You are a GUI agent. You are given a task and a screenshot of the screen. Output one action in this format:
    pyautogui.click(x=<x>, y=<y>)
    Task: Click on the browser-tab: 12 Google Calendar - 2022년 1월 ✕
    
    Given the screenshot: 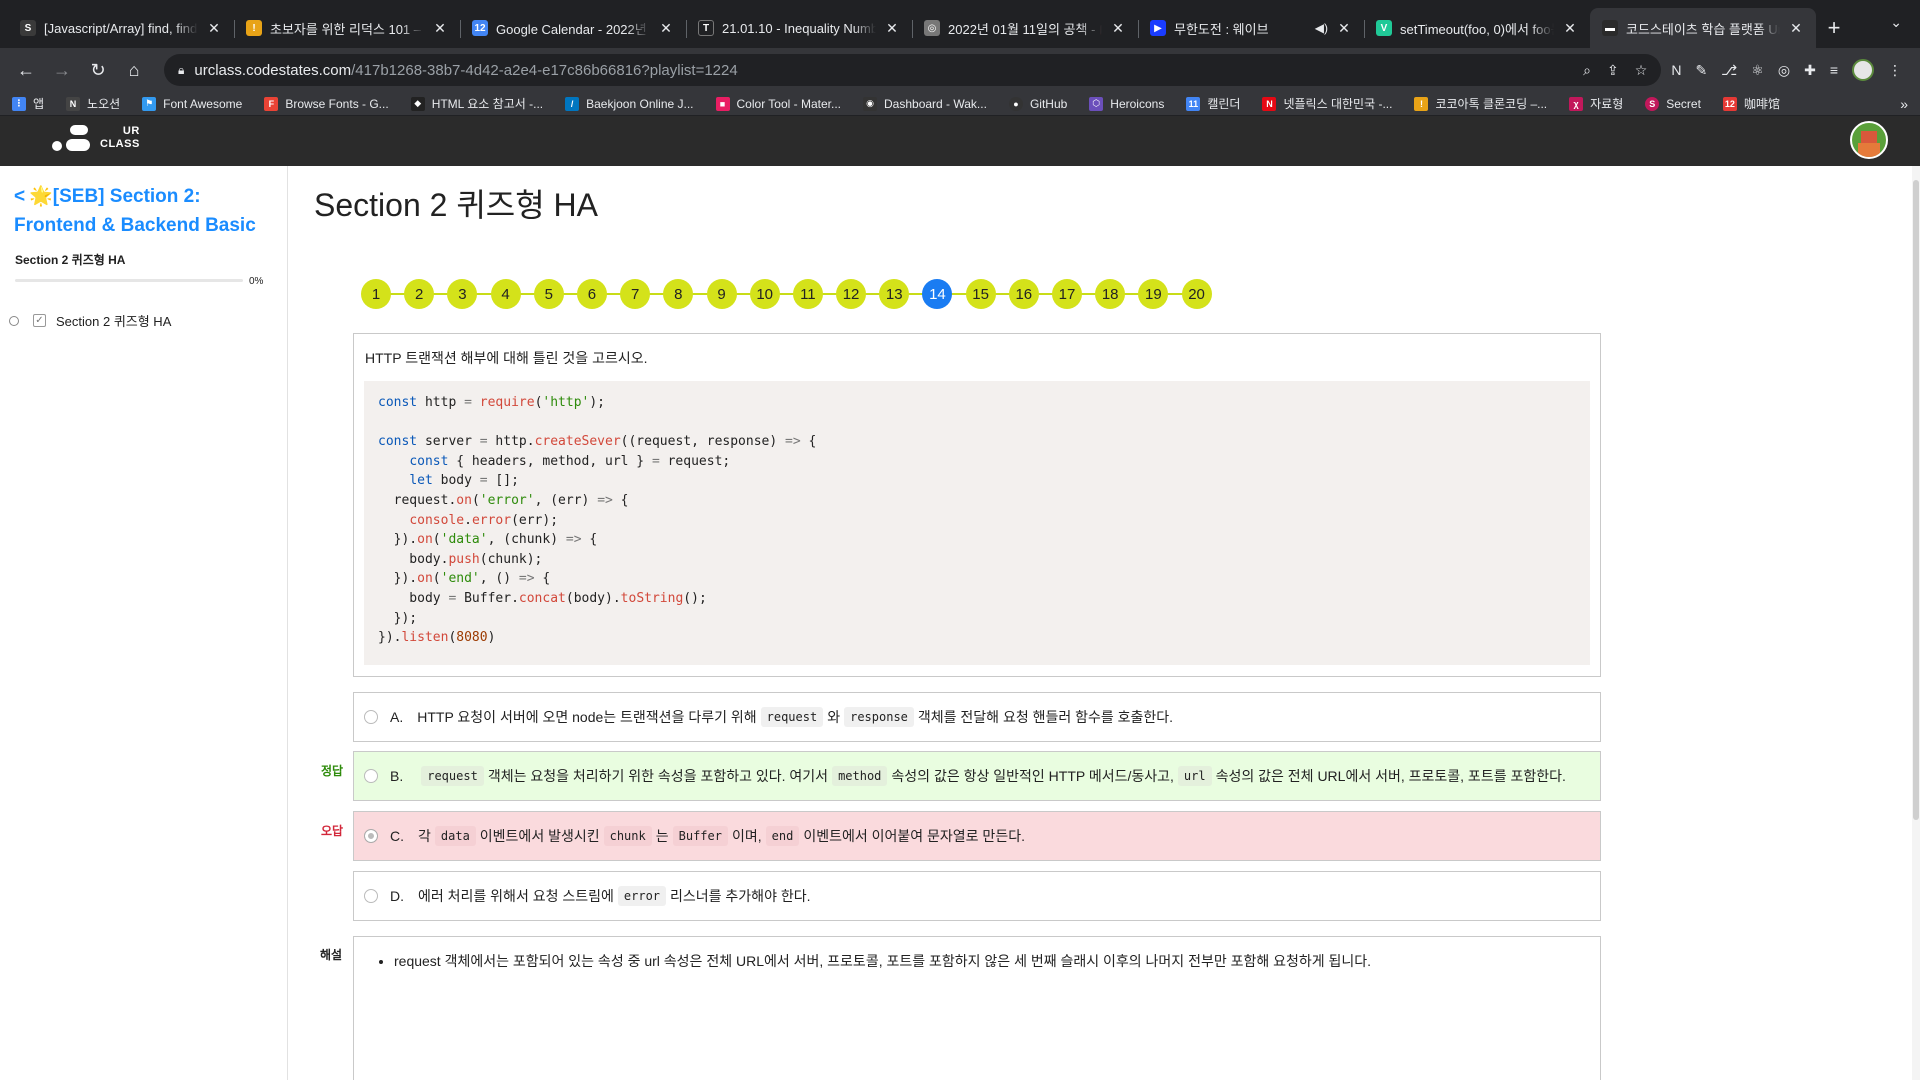 What is the action you would take?
    pyautogui.click(x=573, y=28)
    